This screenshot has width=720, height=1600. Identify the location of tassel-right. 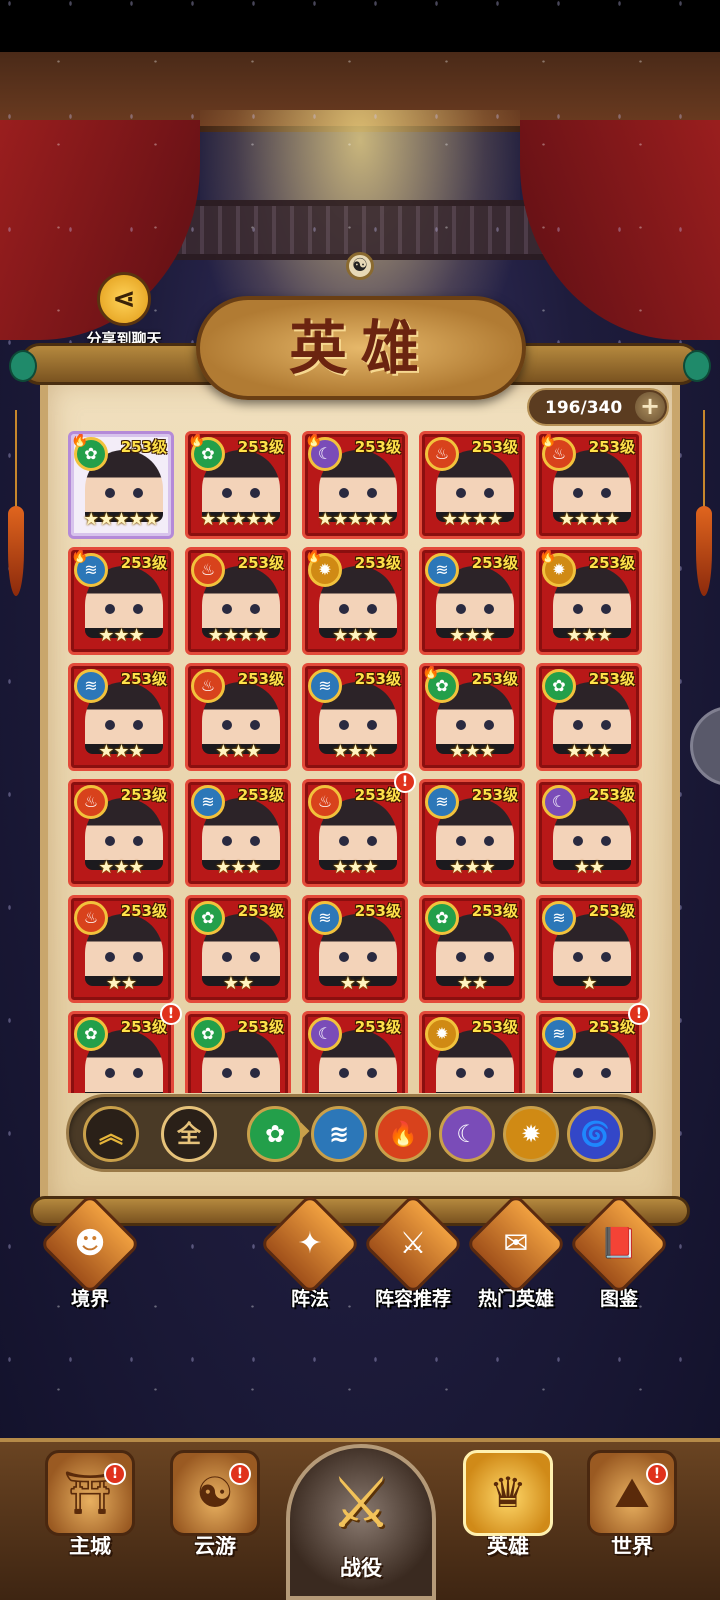
(704, 505).